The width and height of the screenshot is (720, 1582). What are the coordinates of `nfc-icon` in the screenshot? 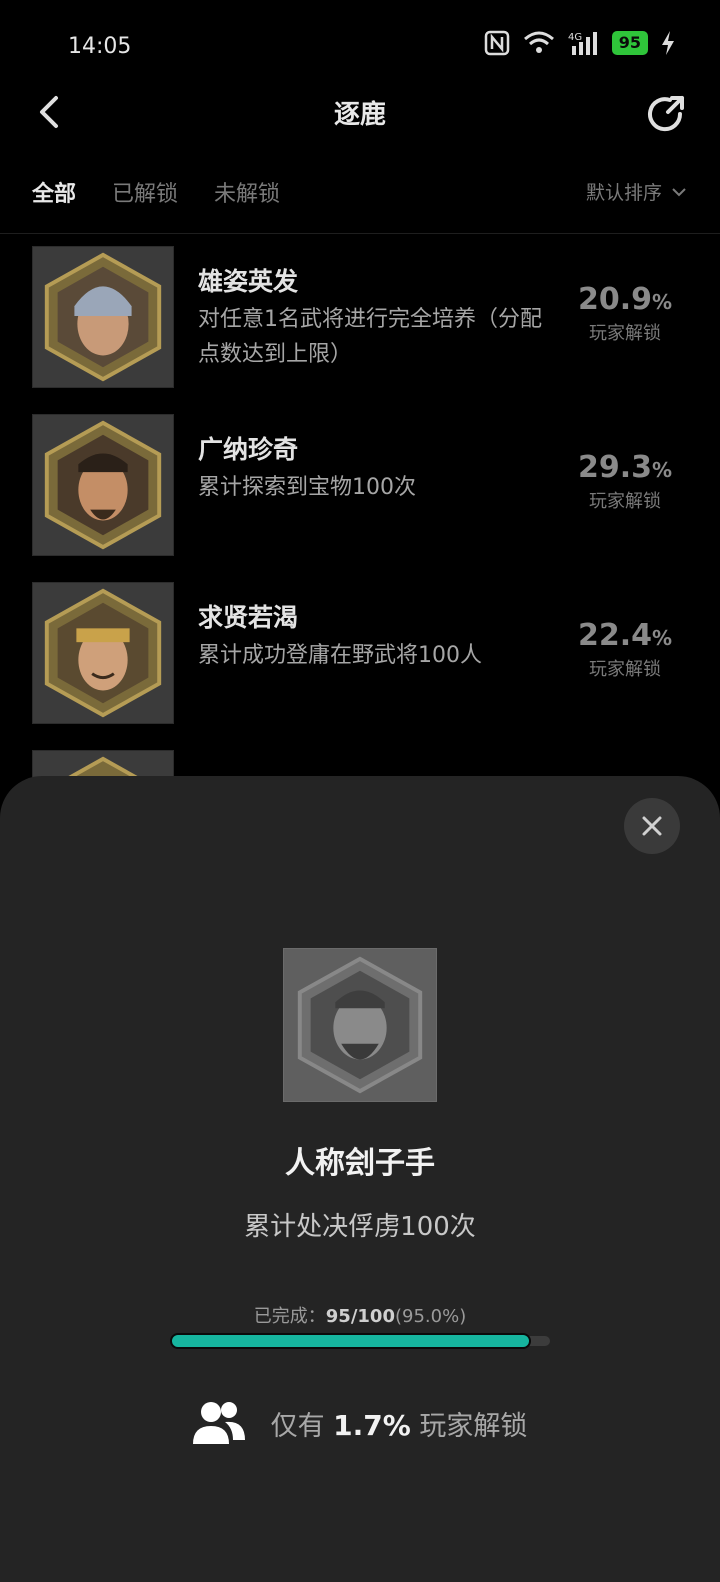 It's located at (496, 43).